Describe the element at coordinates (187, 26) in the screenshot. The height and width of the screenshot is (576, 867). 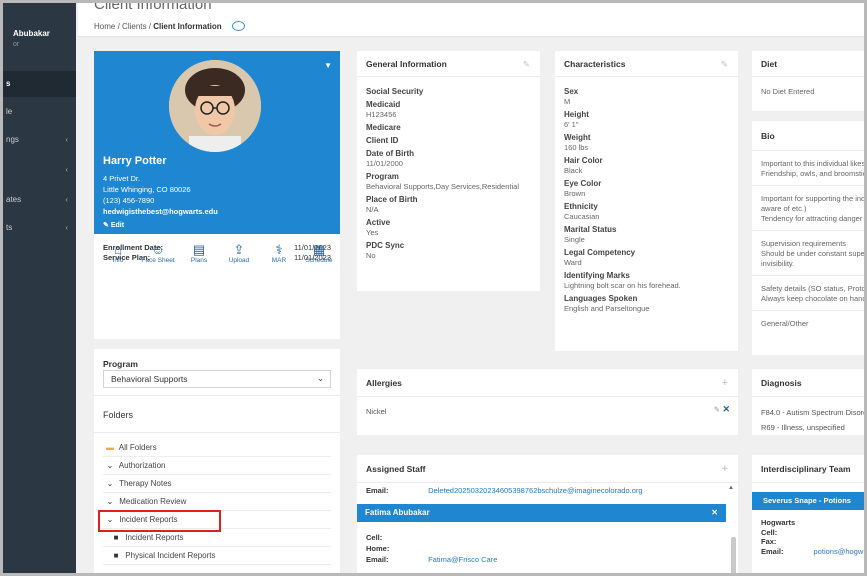
I see `breadcrumb-current: Client Information` at that location.